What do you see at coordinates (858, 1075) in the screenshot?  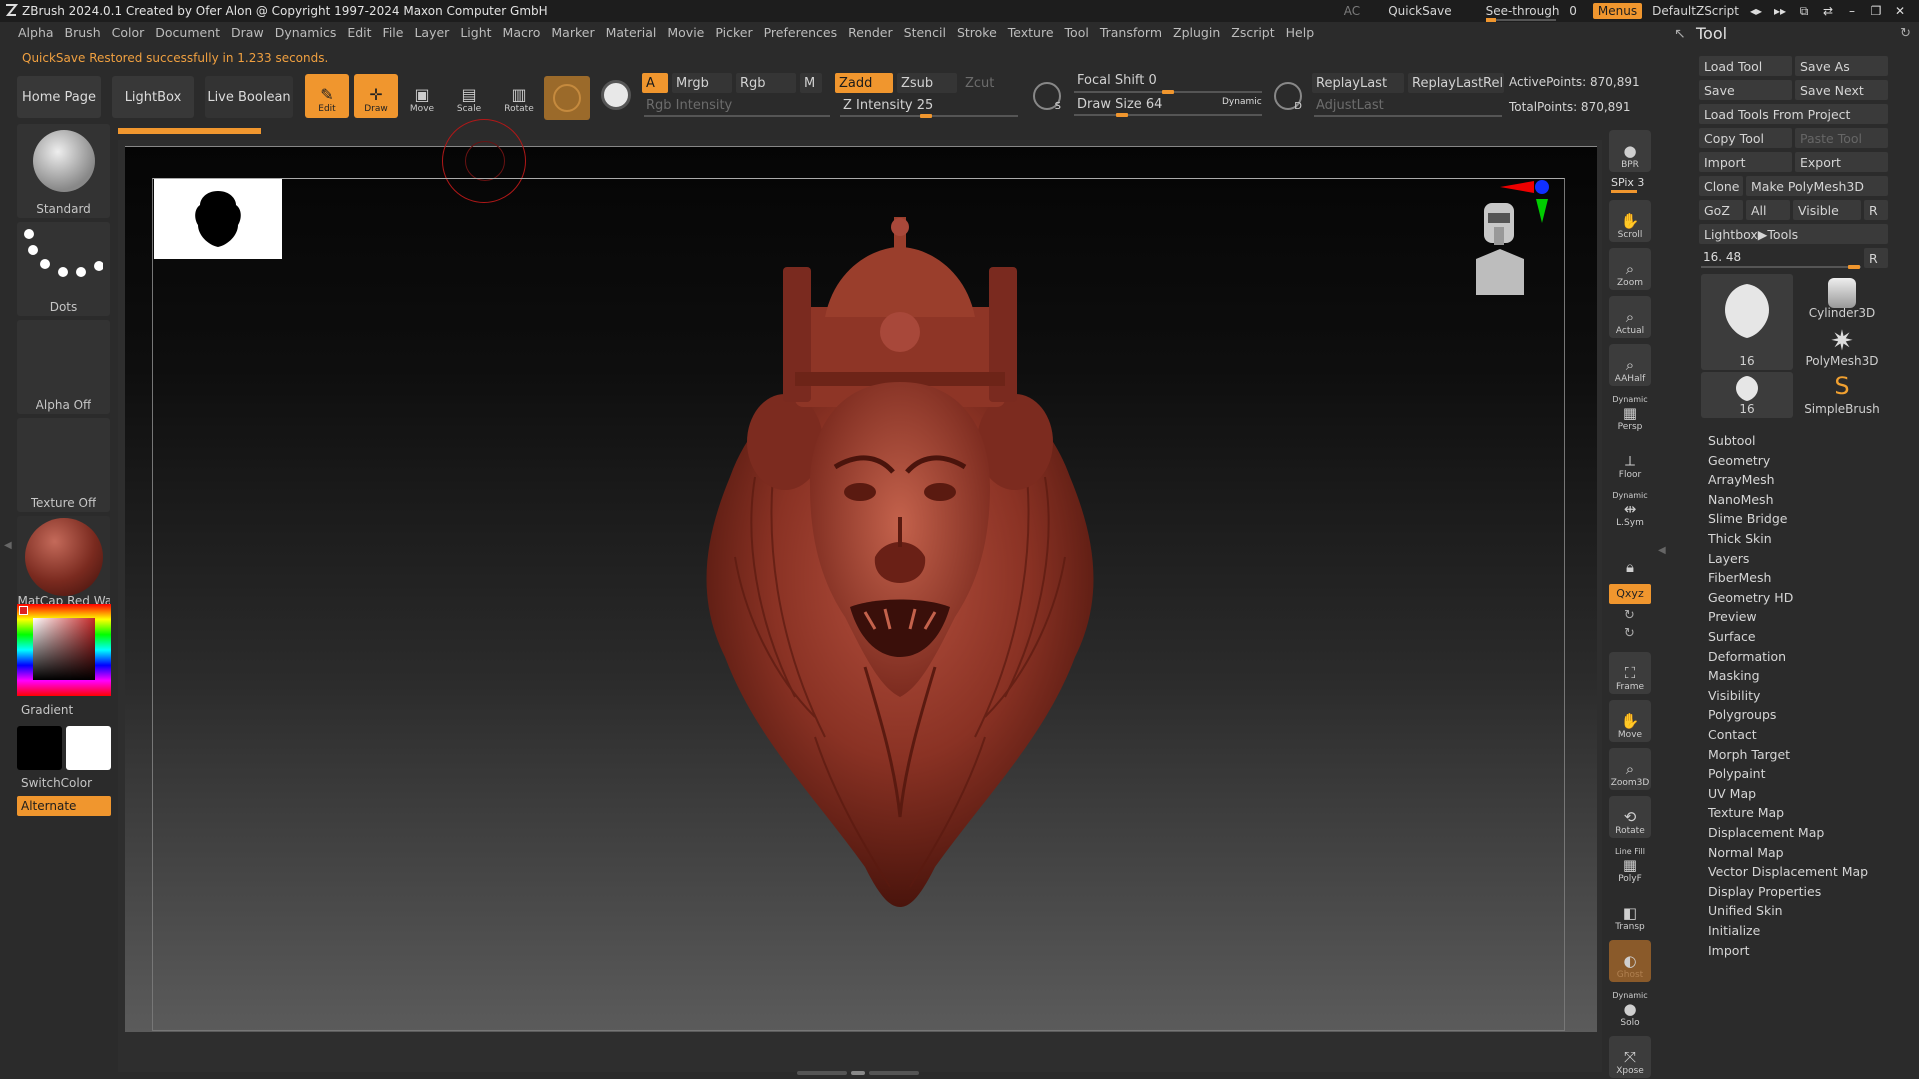 I see `bottom-shelf-handle` at bounding box center [858, 1075].